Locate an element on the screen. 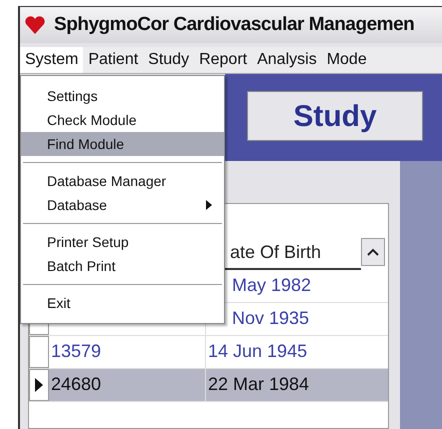 The height and width of the screenshot is (429, 442). caret-up-icon is located at coordinates (373, 252).